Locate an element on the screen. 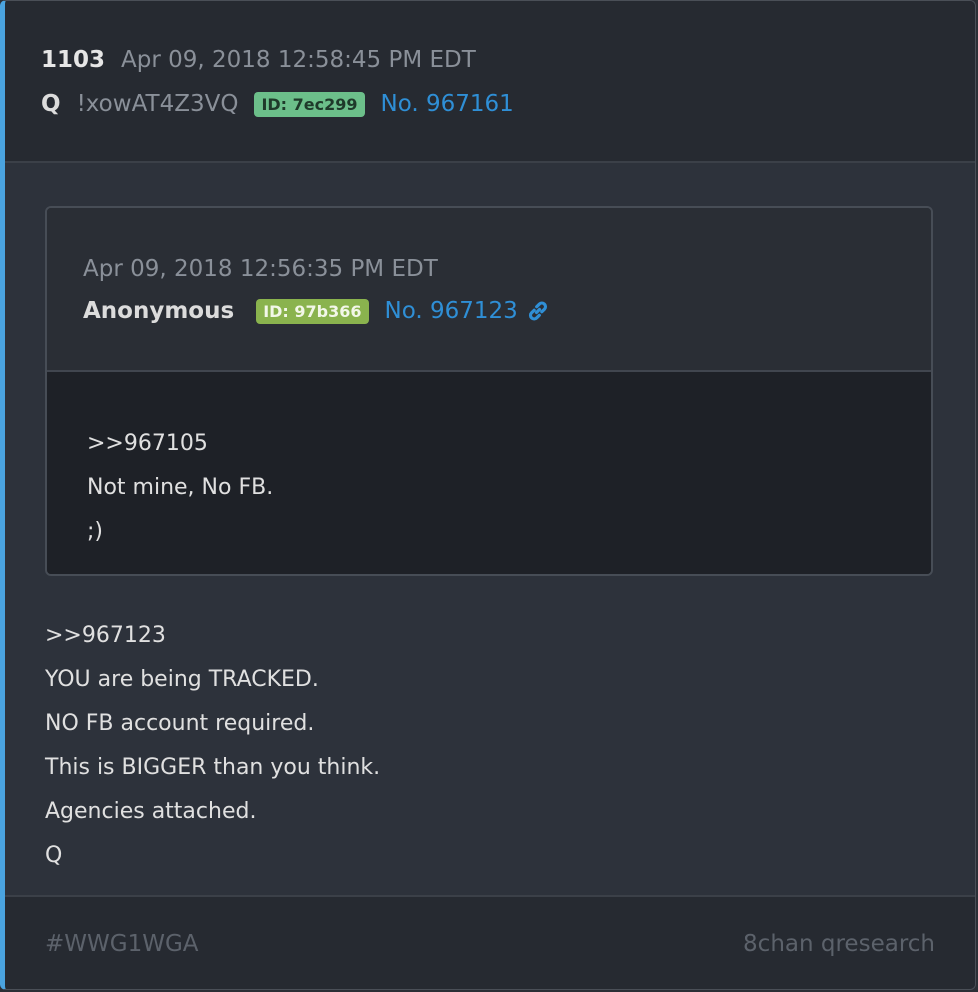 This screenshot has height=992, width=978. quoted-post-author-line: Anonymous ID: 97b366 No. 967123 is located at coordinates (316, 311).